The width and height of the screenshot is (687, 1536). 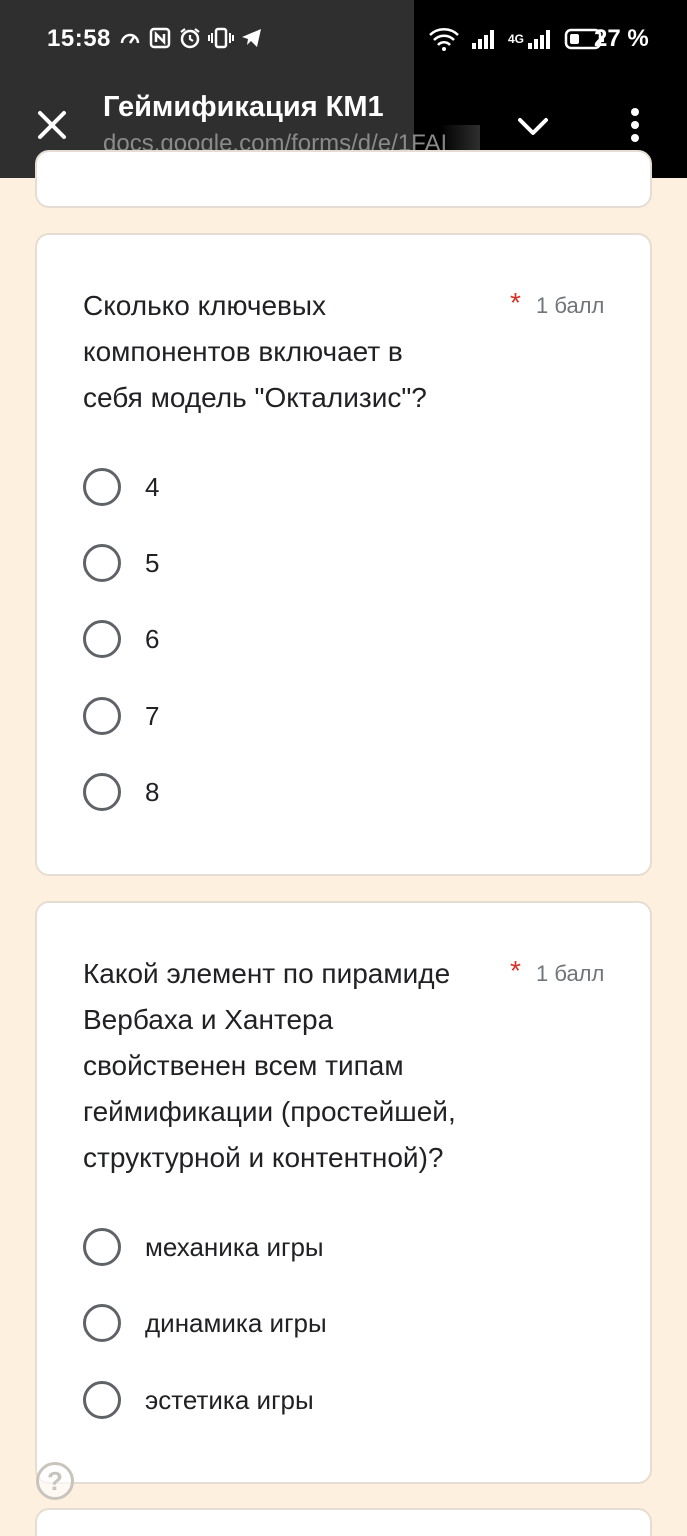 I want to click on signal-icon, so click(x=483, y=39).